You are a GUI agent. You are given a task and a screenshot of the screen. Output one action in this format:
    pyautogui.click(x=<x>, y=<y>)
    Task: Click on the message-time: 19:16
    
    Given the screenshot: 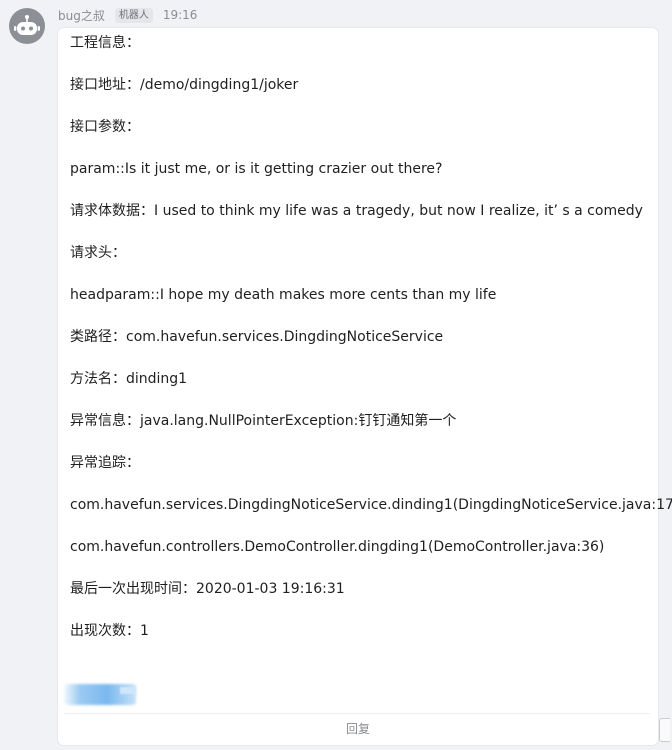 What is the action you would take?
    pyautogui.click(x=180, y=15)
    